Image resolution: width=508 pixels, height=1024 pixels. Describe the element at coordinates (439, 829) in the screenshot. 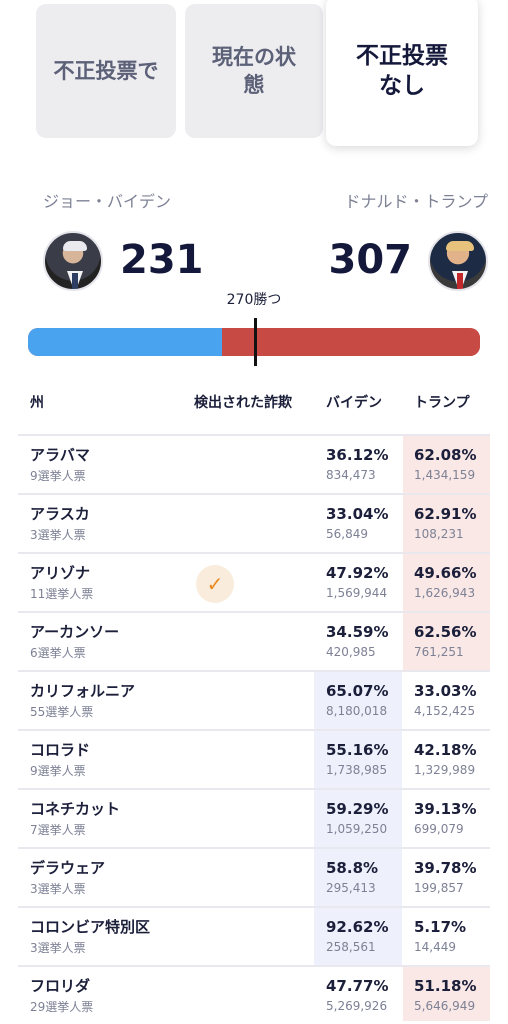

I see `trump-votes: 699,079` at that location.